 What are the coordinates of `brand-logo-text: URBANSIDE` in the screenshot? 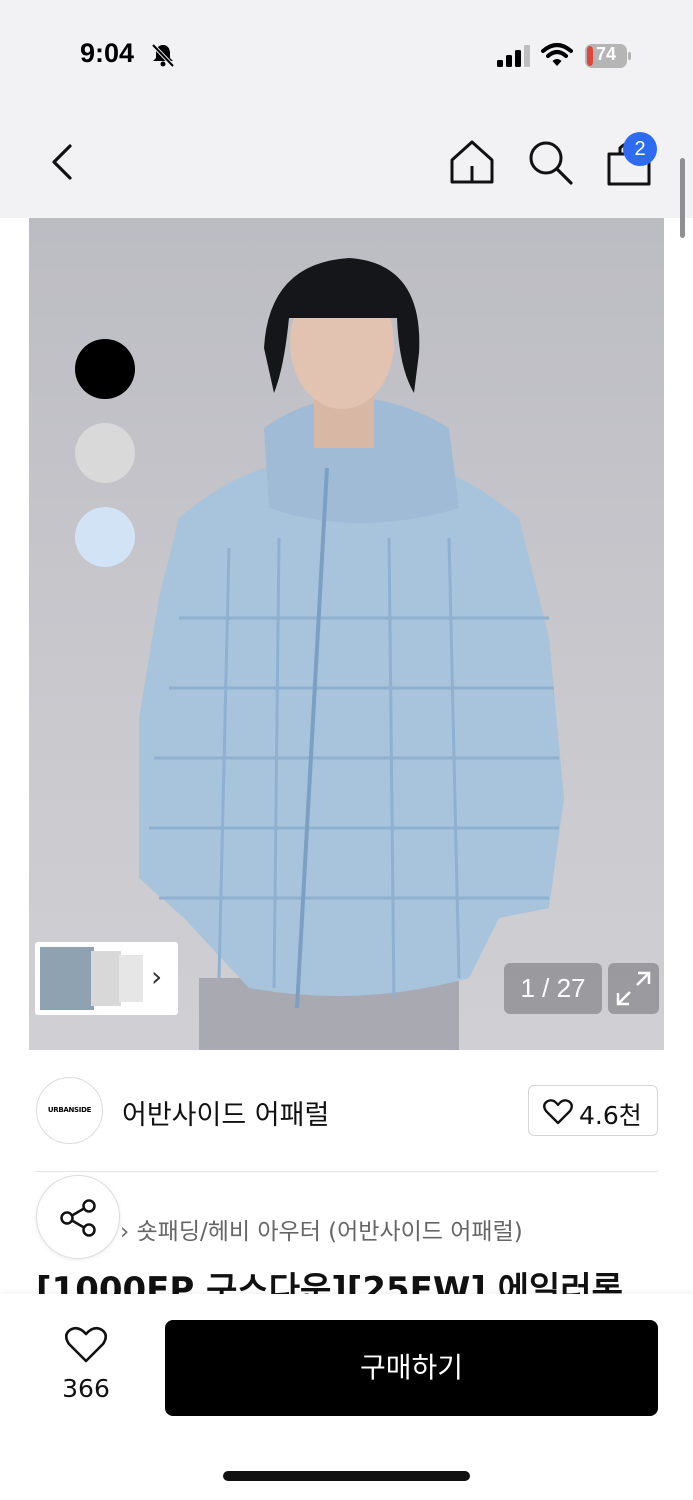 It's located at (69, 1110).